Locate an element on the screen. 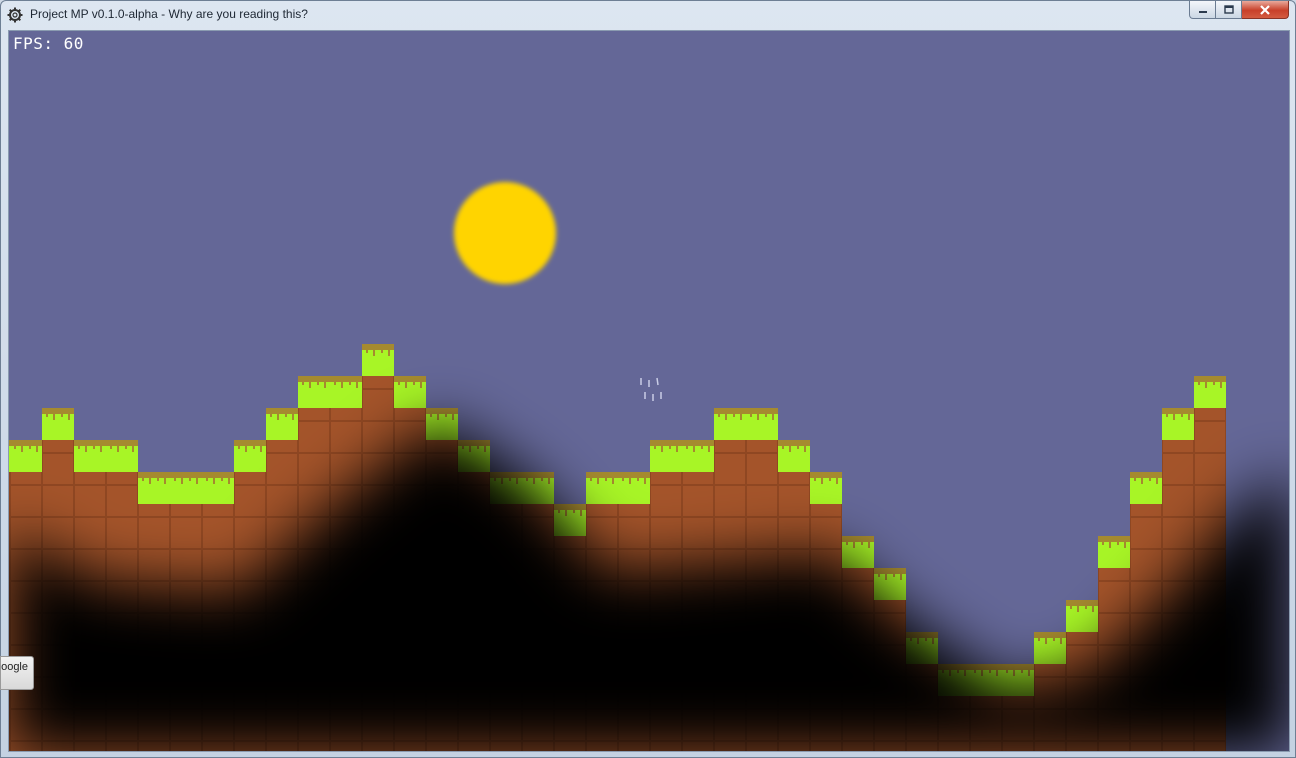  tooltip-text: oogle is located at coordinates (14, 667).